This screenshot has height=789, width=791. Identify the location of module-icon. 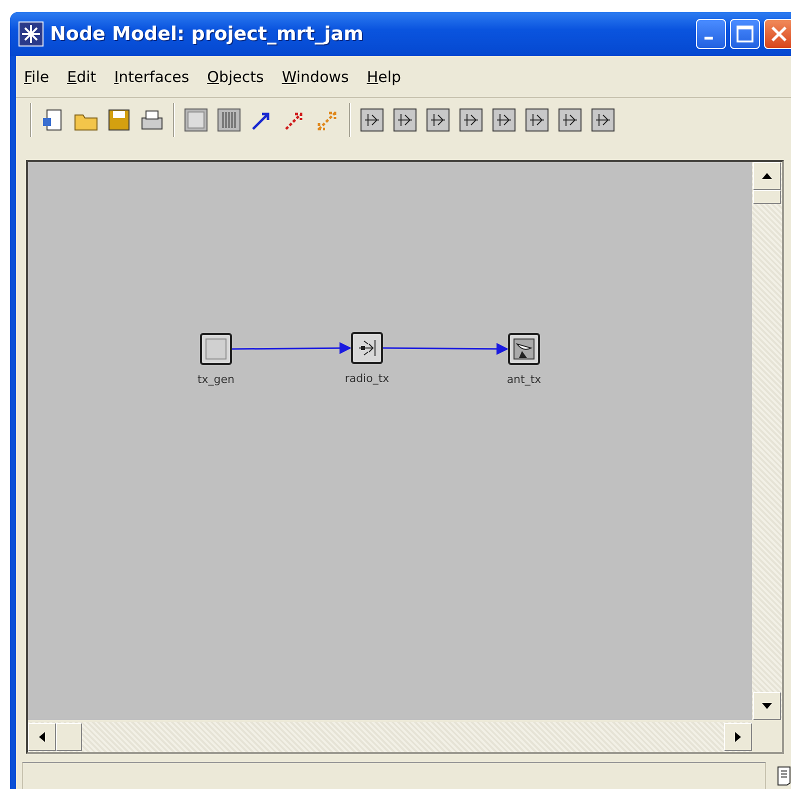
(216, 349).